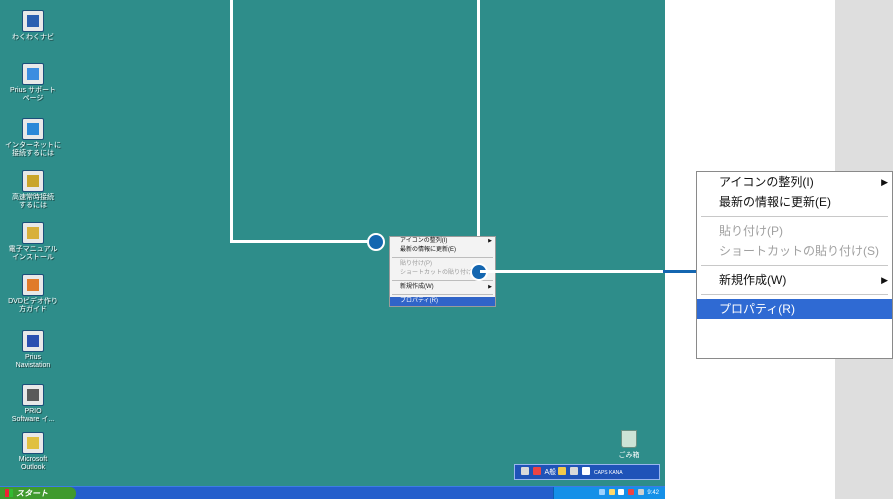 This screenshot has width=893, height=499. What do you see at coordinates (33, 94) in the screenshot?
I see `desktop-icon-label: Prius サポート ページ` at bounding box center [33, 94].